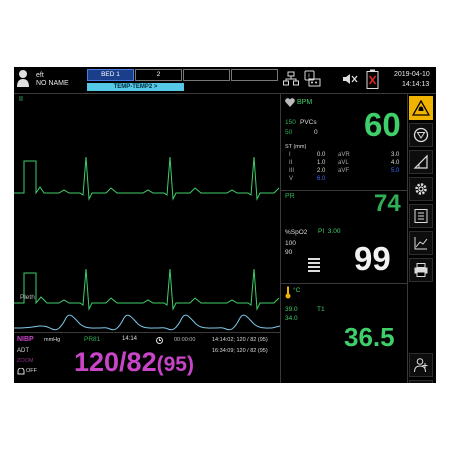 Image resolution: width=450 pixels, height=450 pixels. Describe the element at coordinates (321, 163) in the screenshot. I see `st-lead-value: 1.0` at that location.